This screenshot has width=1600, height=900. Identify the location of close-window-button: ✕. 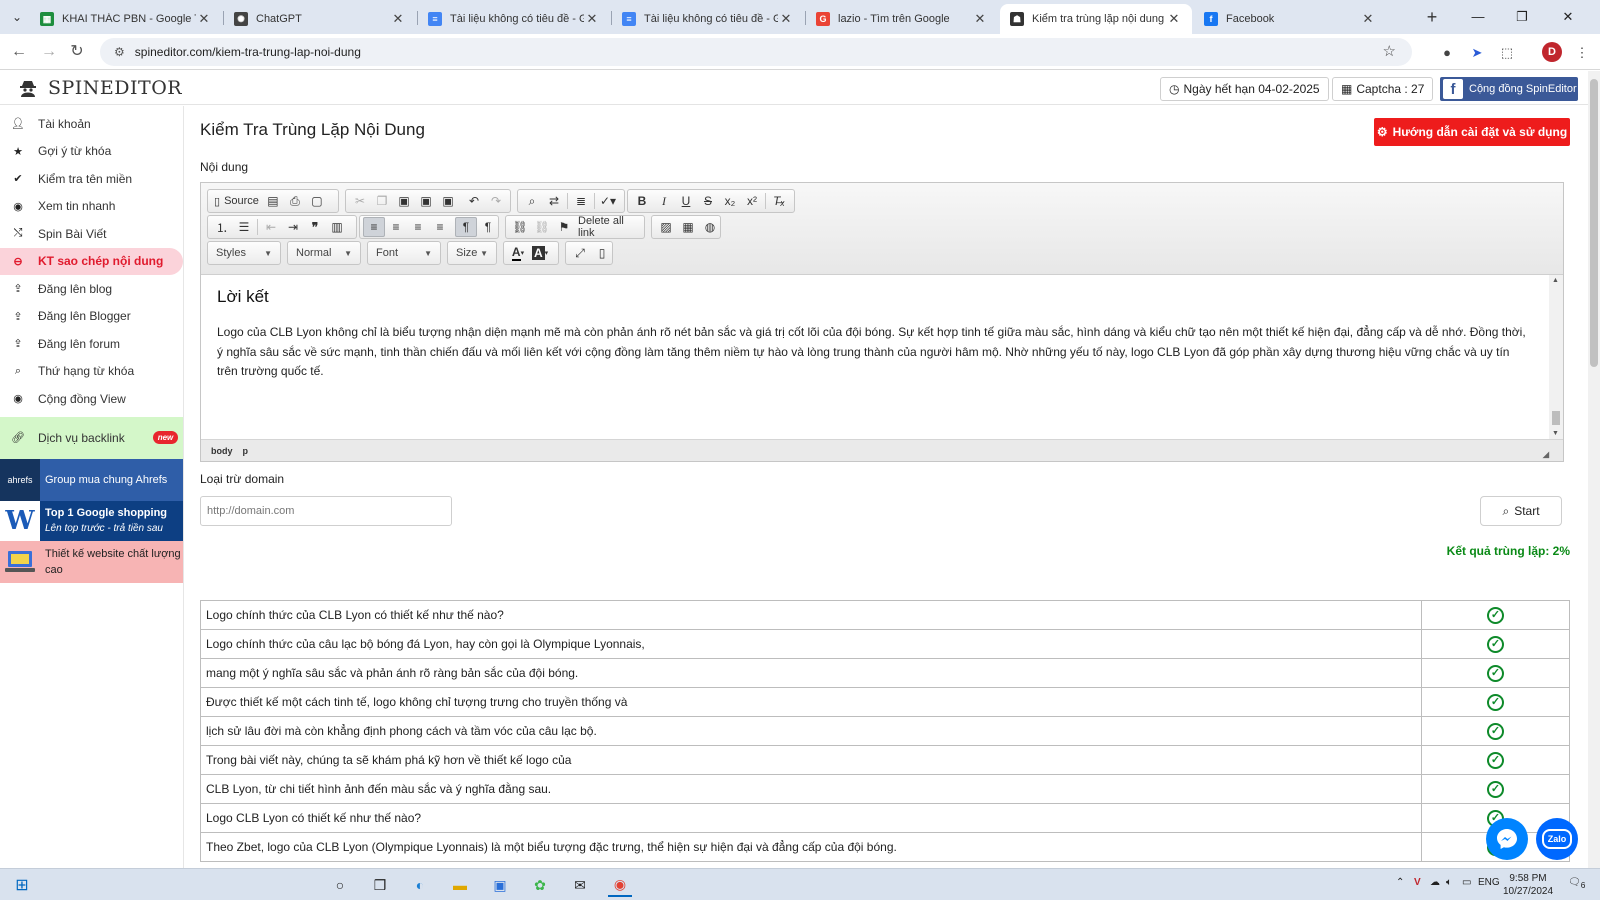
(1568, 17).